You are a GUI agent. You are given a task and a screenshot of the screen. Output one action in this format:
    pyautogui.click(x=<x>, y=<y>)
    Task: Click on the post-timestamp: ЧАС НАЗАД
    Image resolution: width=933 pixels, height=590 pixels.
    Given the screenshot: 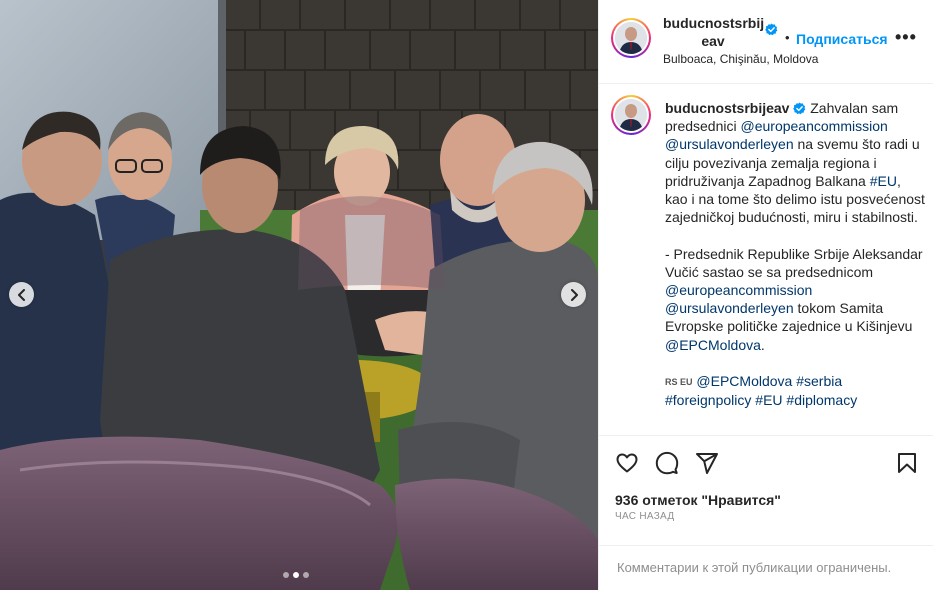 What is the action you would take?
    pyautogui.click(x=644, y=516)
    